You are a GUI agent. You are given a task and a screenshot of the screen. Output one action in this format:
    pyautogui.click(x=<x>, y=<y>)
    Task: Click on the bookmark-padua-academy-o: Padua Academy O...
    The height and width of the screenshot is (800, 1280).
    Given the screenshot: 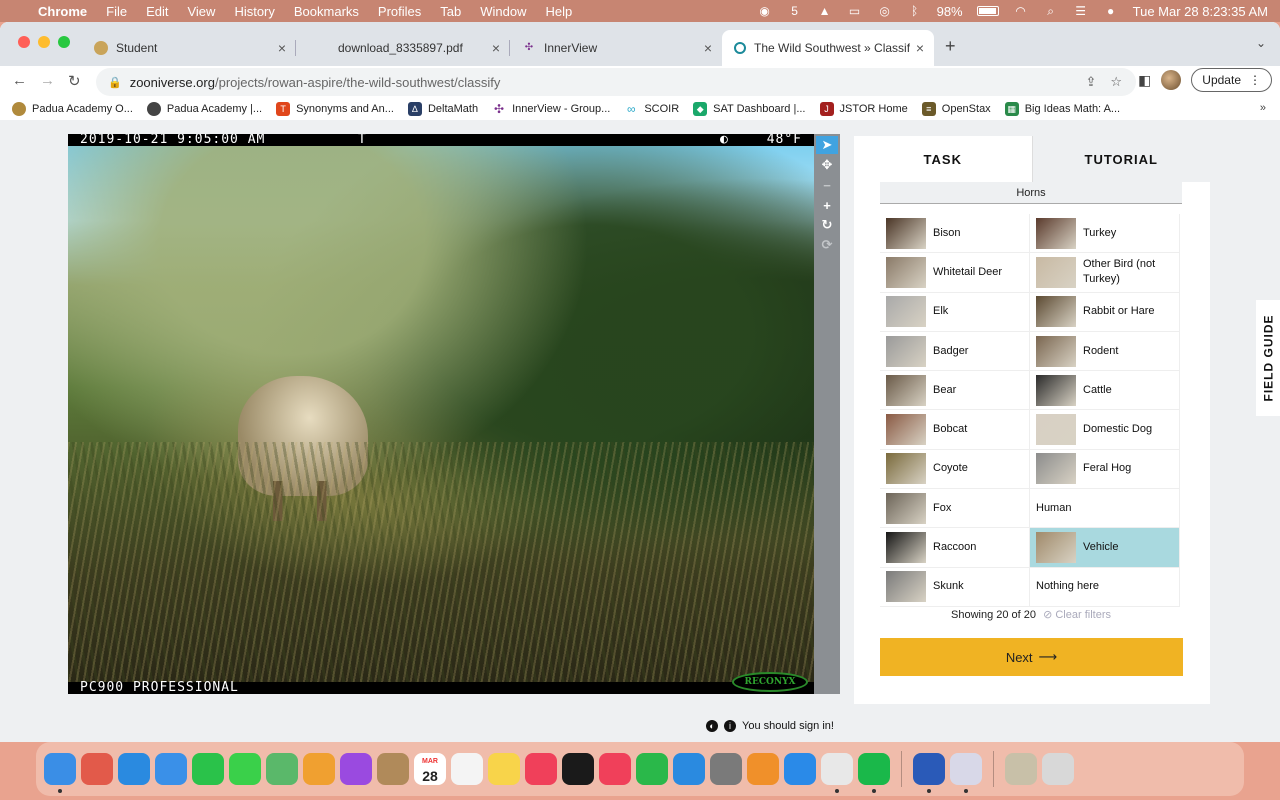 What is the action you would take?
    pyautogui.click(x=72, y=108)
    